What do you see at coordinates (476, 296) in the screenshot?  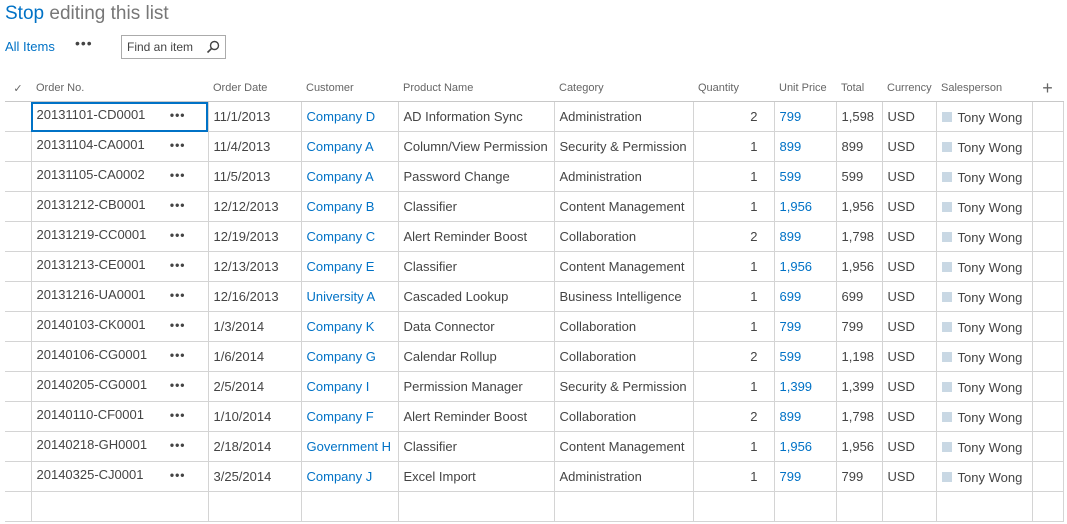 I see `cell-product-name: Cascaded Lookup` at bounding box center [476, 296].